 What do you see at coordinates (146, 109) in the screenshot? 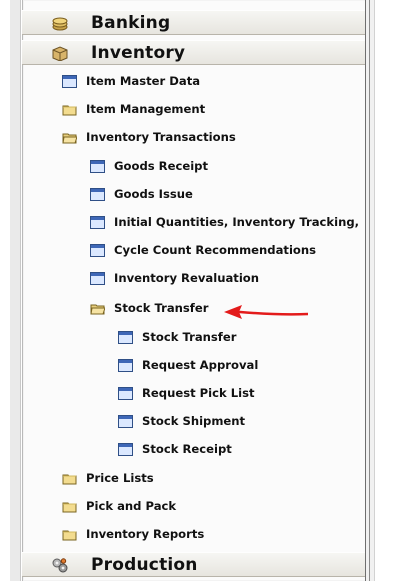
I see `tree-item-label: Item Management` at bounding box center [146, 109].